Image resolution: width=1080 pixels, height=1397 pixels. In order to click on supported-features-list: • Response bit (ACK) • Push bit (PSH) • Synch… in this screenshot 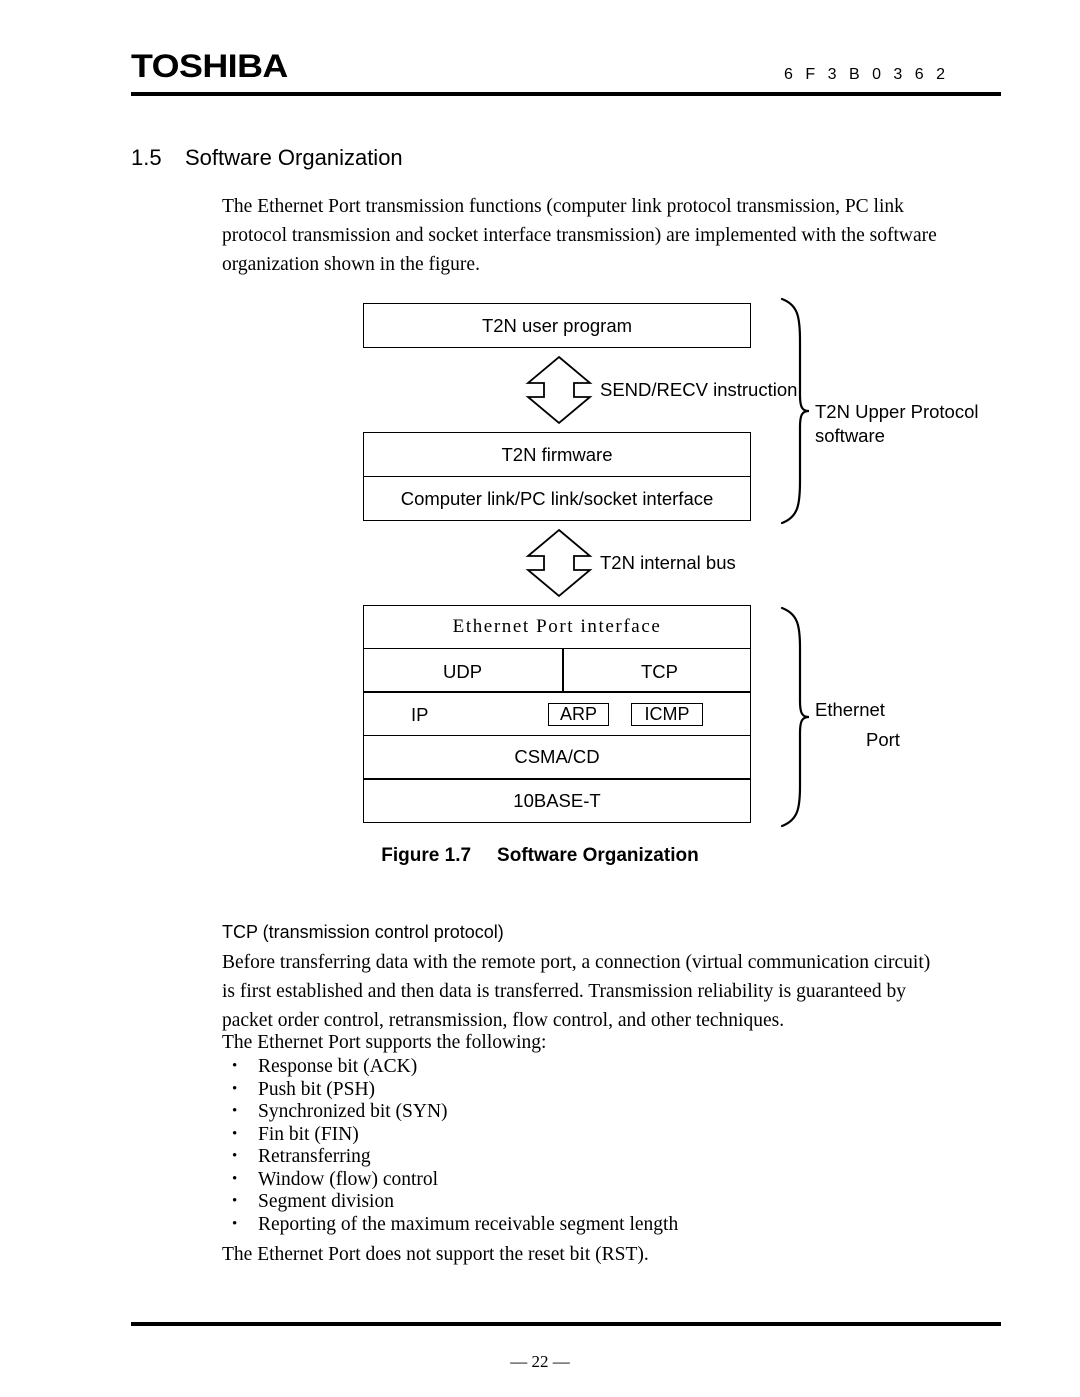, I will do `click(582, 1146)`.